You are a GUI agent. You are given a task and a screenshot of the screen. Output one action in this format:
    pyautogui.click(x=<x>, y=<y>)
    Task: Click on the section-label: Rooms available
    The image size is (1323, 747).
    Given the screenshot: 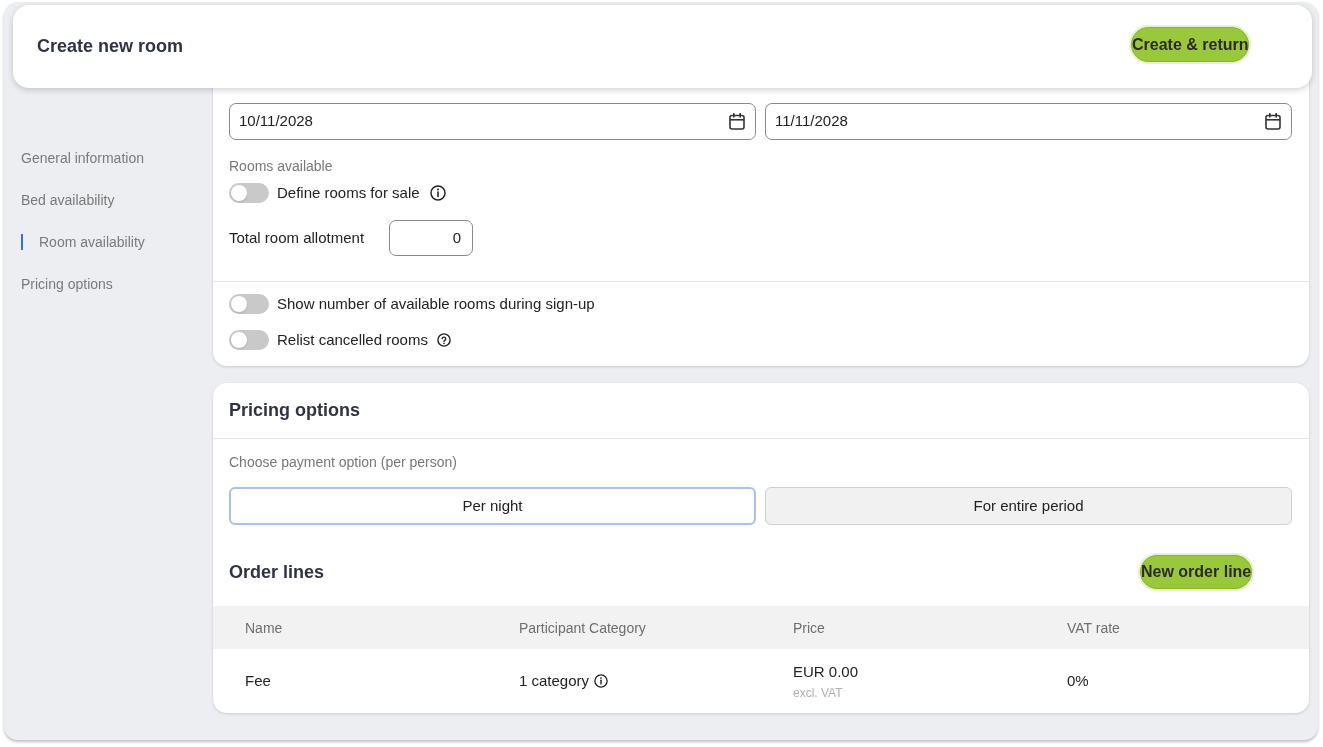 What is the action you would take?
    pyautogui.click(x=281, y=166)
    